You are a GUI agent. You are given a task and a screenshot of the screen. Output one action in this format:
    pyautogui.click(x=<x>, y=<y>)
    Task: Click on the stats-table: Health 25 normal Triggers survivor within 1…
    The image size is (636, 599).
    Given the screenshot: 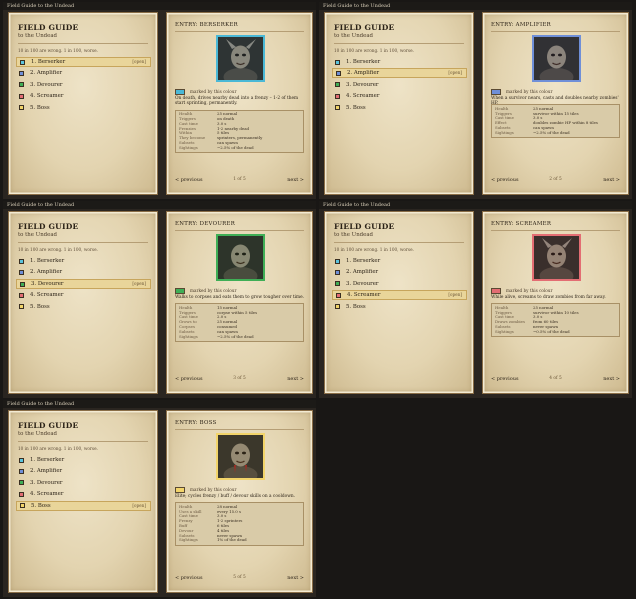 What is the action you would take?
    pyautogui.click(x=555, y=121)
    